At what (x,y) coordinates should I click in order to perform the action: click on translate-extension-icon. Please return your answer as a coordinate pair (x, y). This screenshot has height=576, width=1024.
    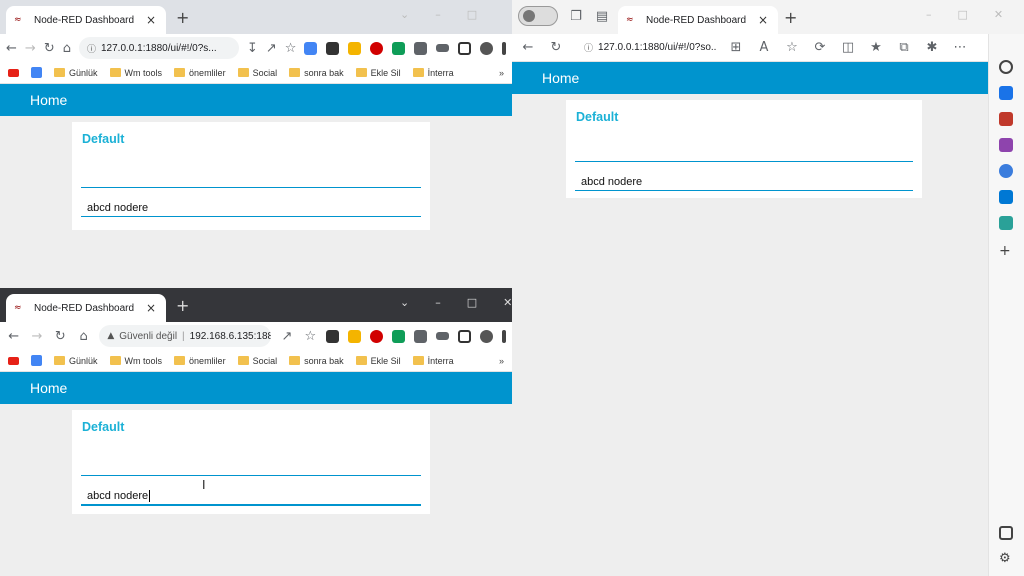
    Looking at the image, I should click on (311, 48).